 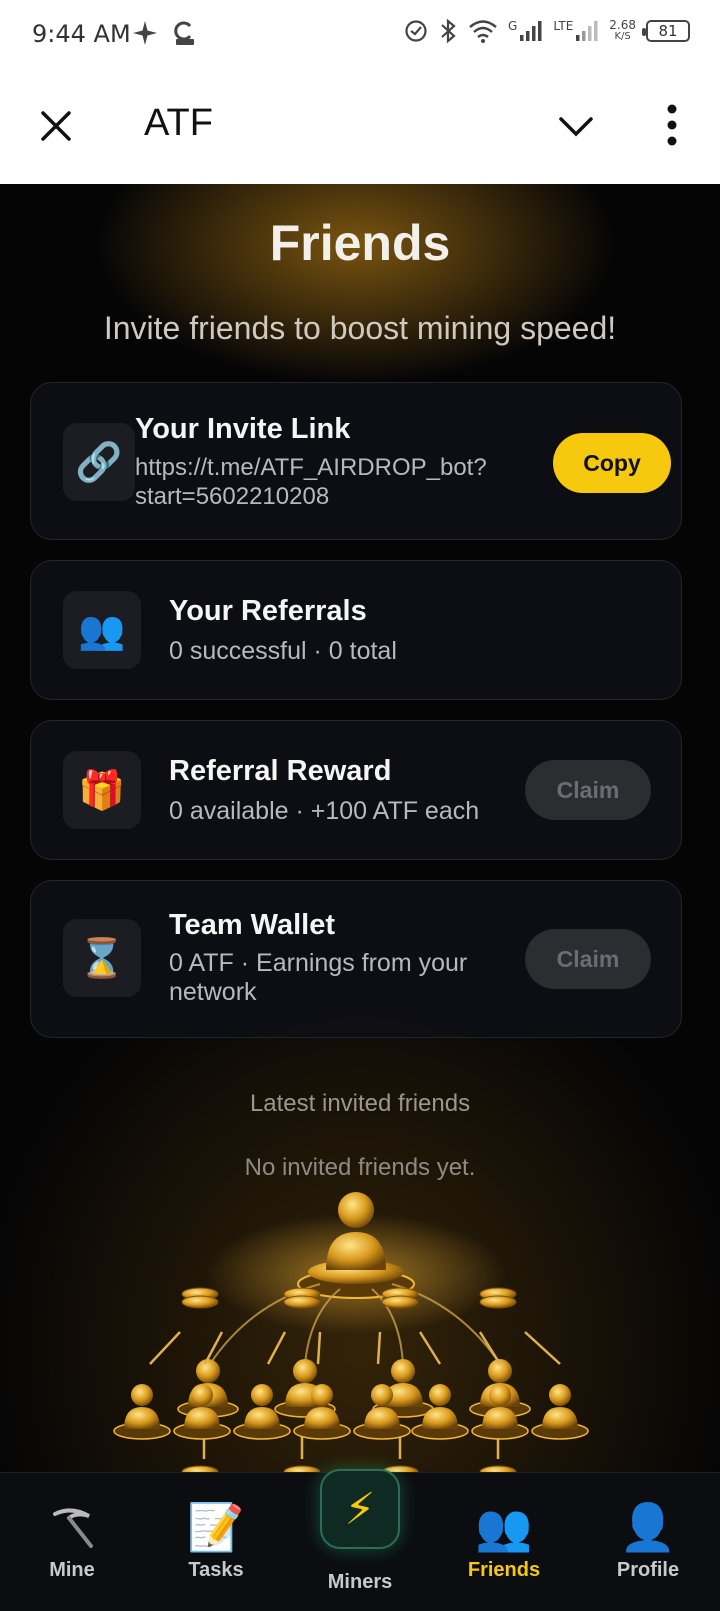 I want to click on lightning-icon: ⚡, so click(x=360, y=1509).